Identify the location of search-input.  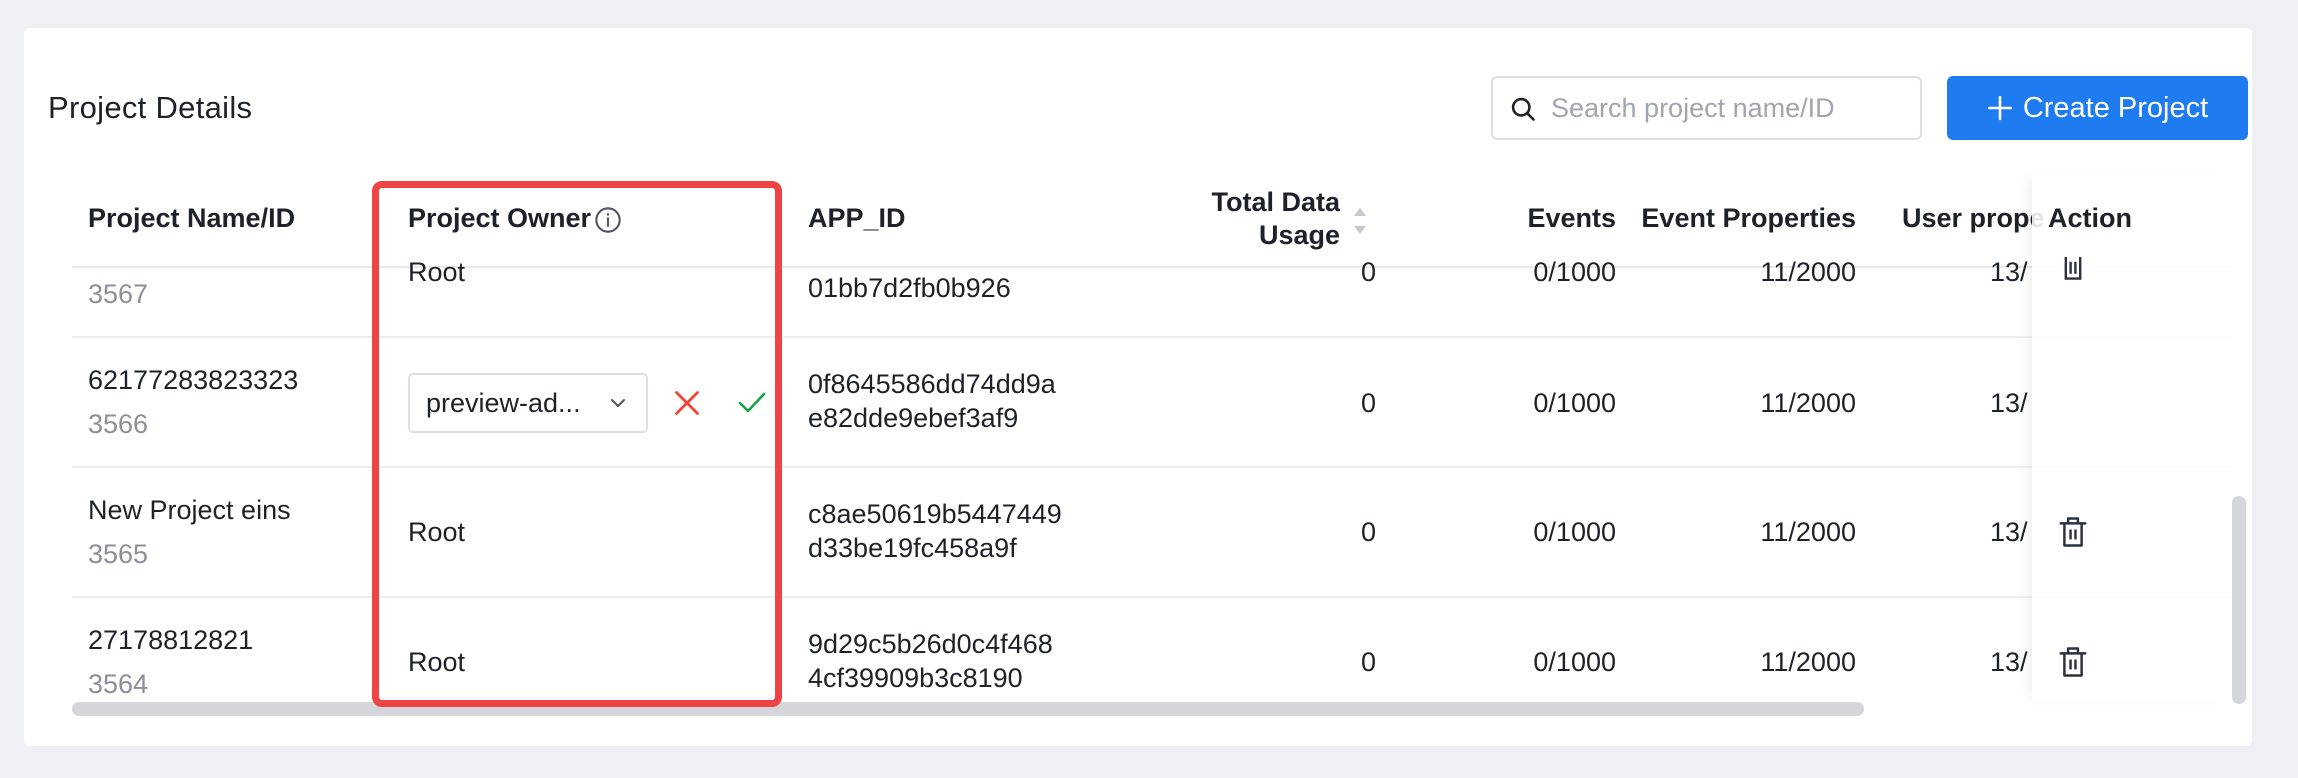
(1731, 108).